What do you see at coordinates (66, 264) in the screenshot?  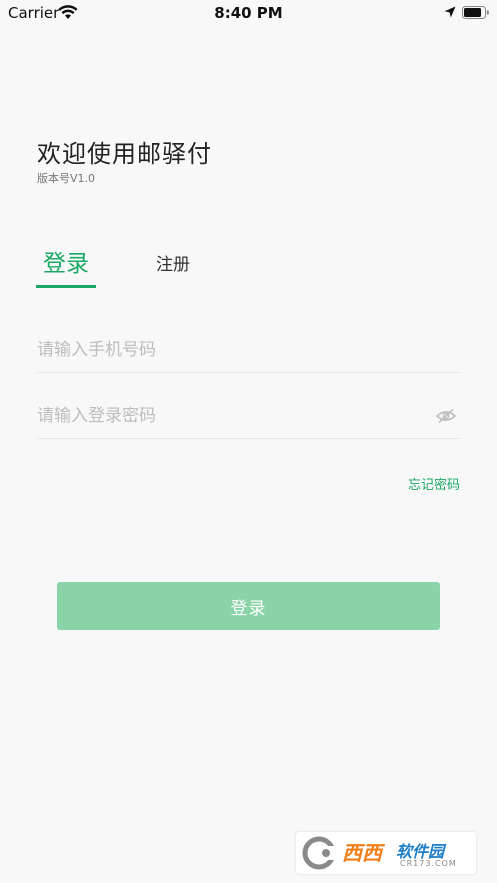 I see `tab-login-label: 登录` at bounding box center [66, 264].